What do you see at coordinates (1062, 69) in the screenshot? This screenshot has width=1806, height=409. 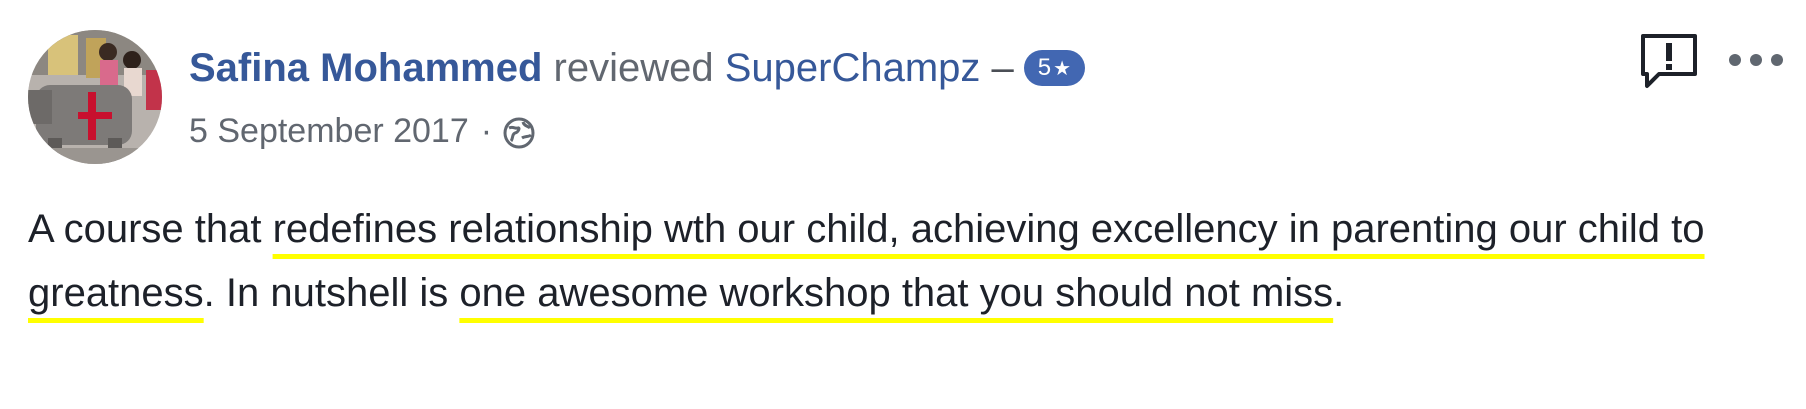 I see `star-icon: ★` at bounding box center [1062, 69].